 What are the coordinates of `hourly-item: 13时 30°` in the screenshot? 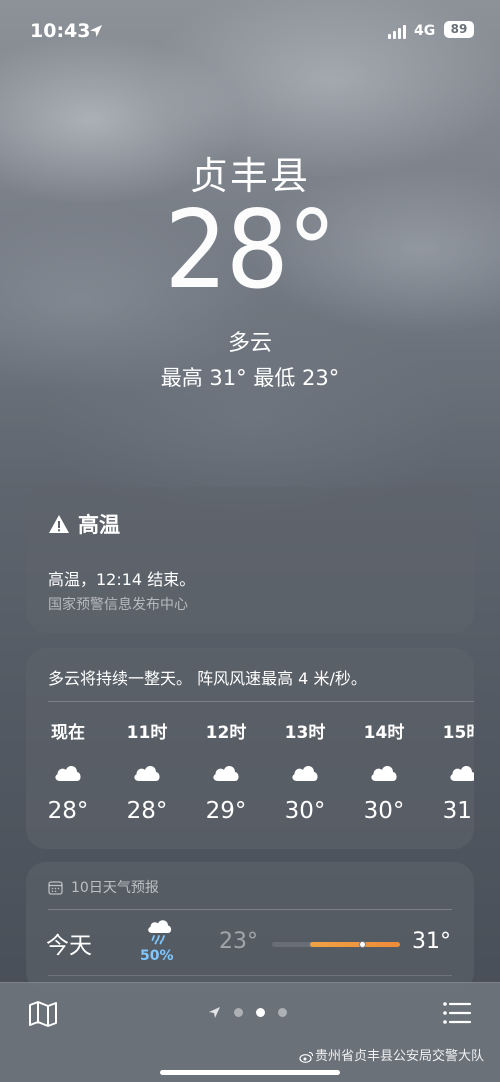 It's located at (305, 771).